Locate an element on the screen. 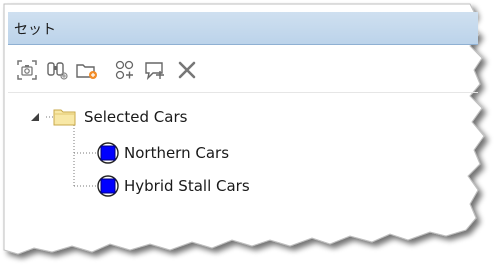  camera-frame-icon is located at coordinates (27, 70).